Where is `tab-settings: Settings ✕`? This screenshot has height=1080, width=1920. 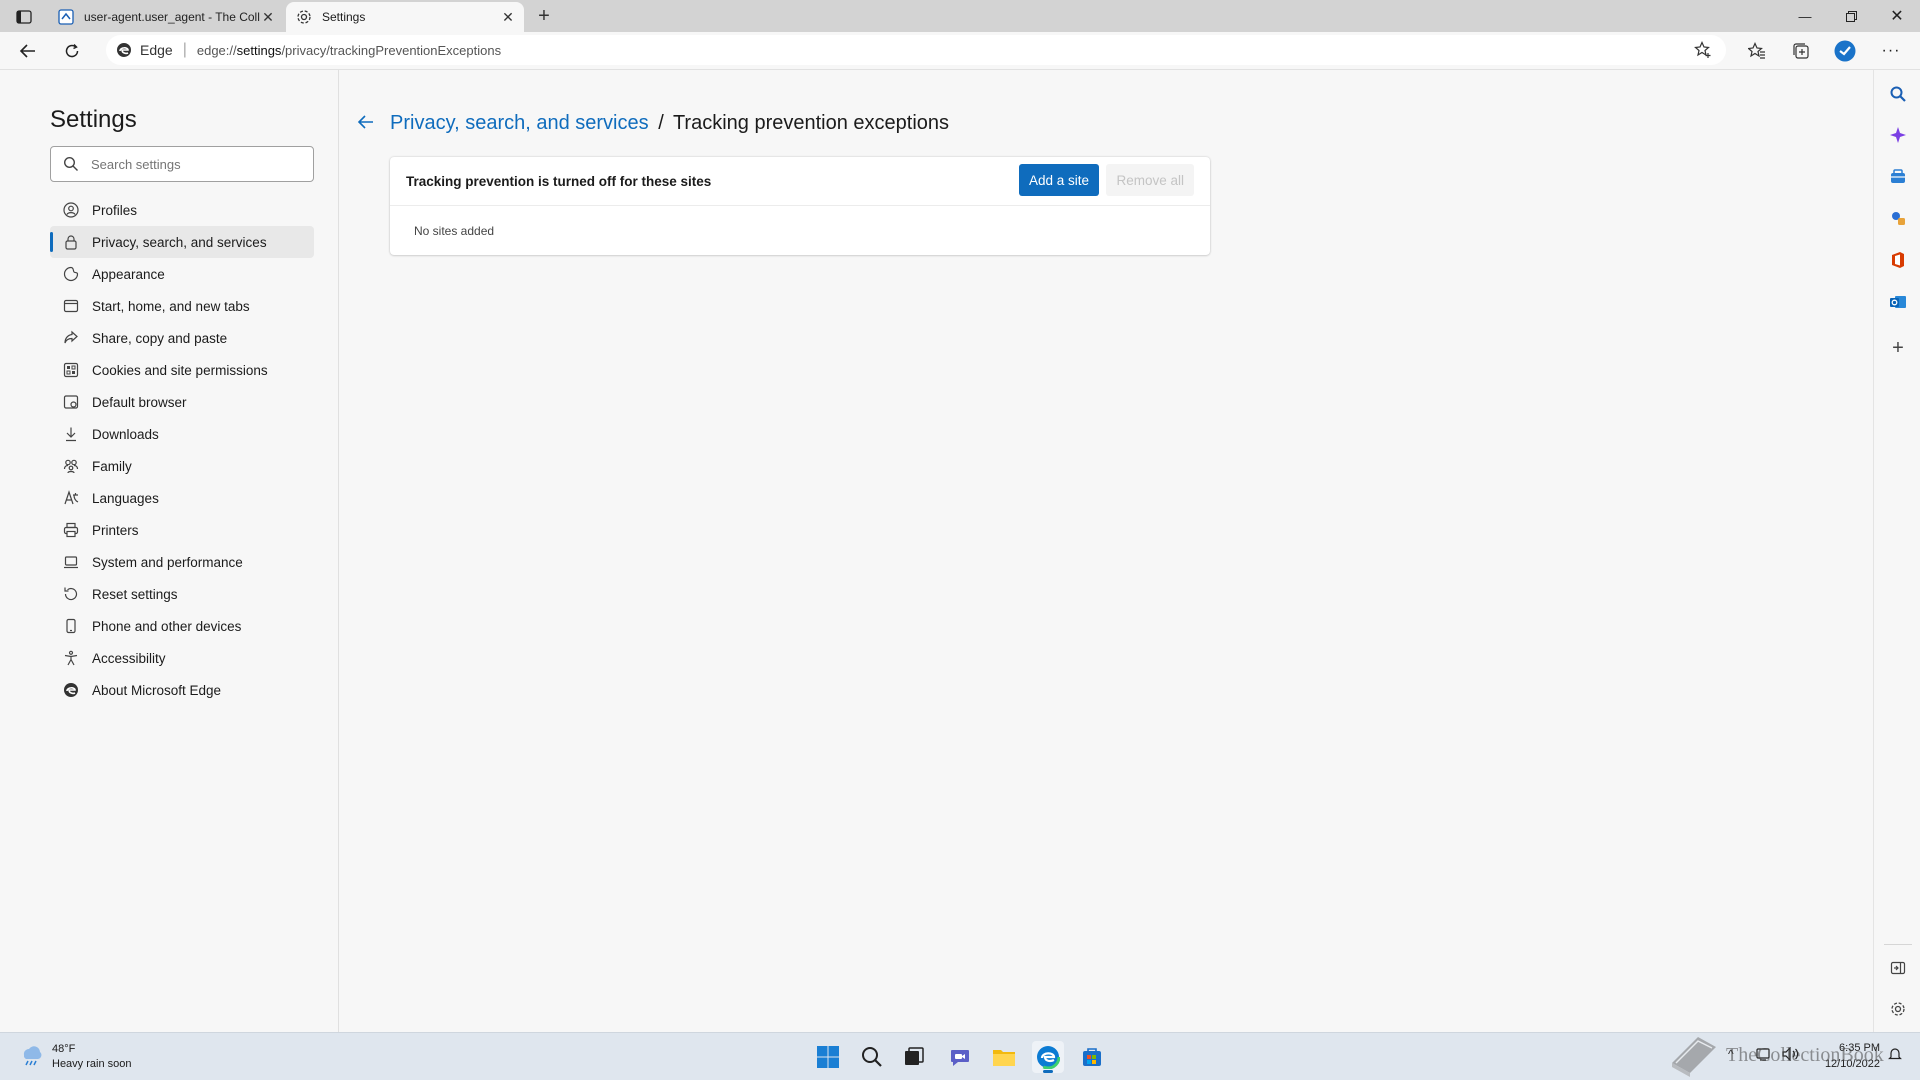
tab-settings: Settings ✕ is located at coordinates (405, 17).